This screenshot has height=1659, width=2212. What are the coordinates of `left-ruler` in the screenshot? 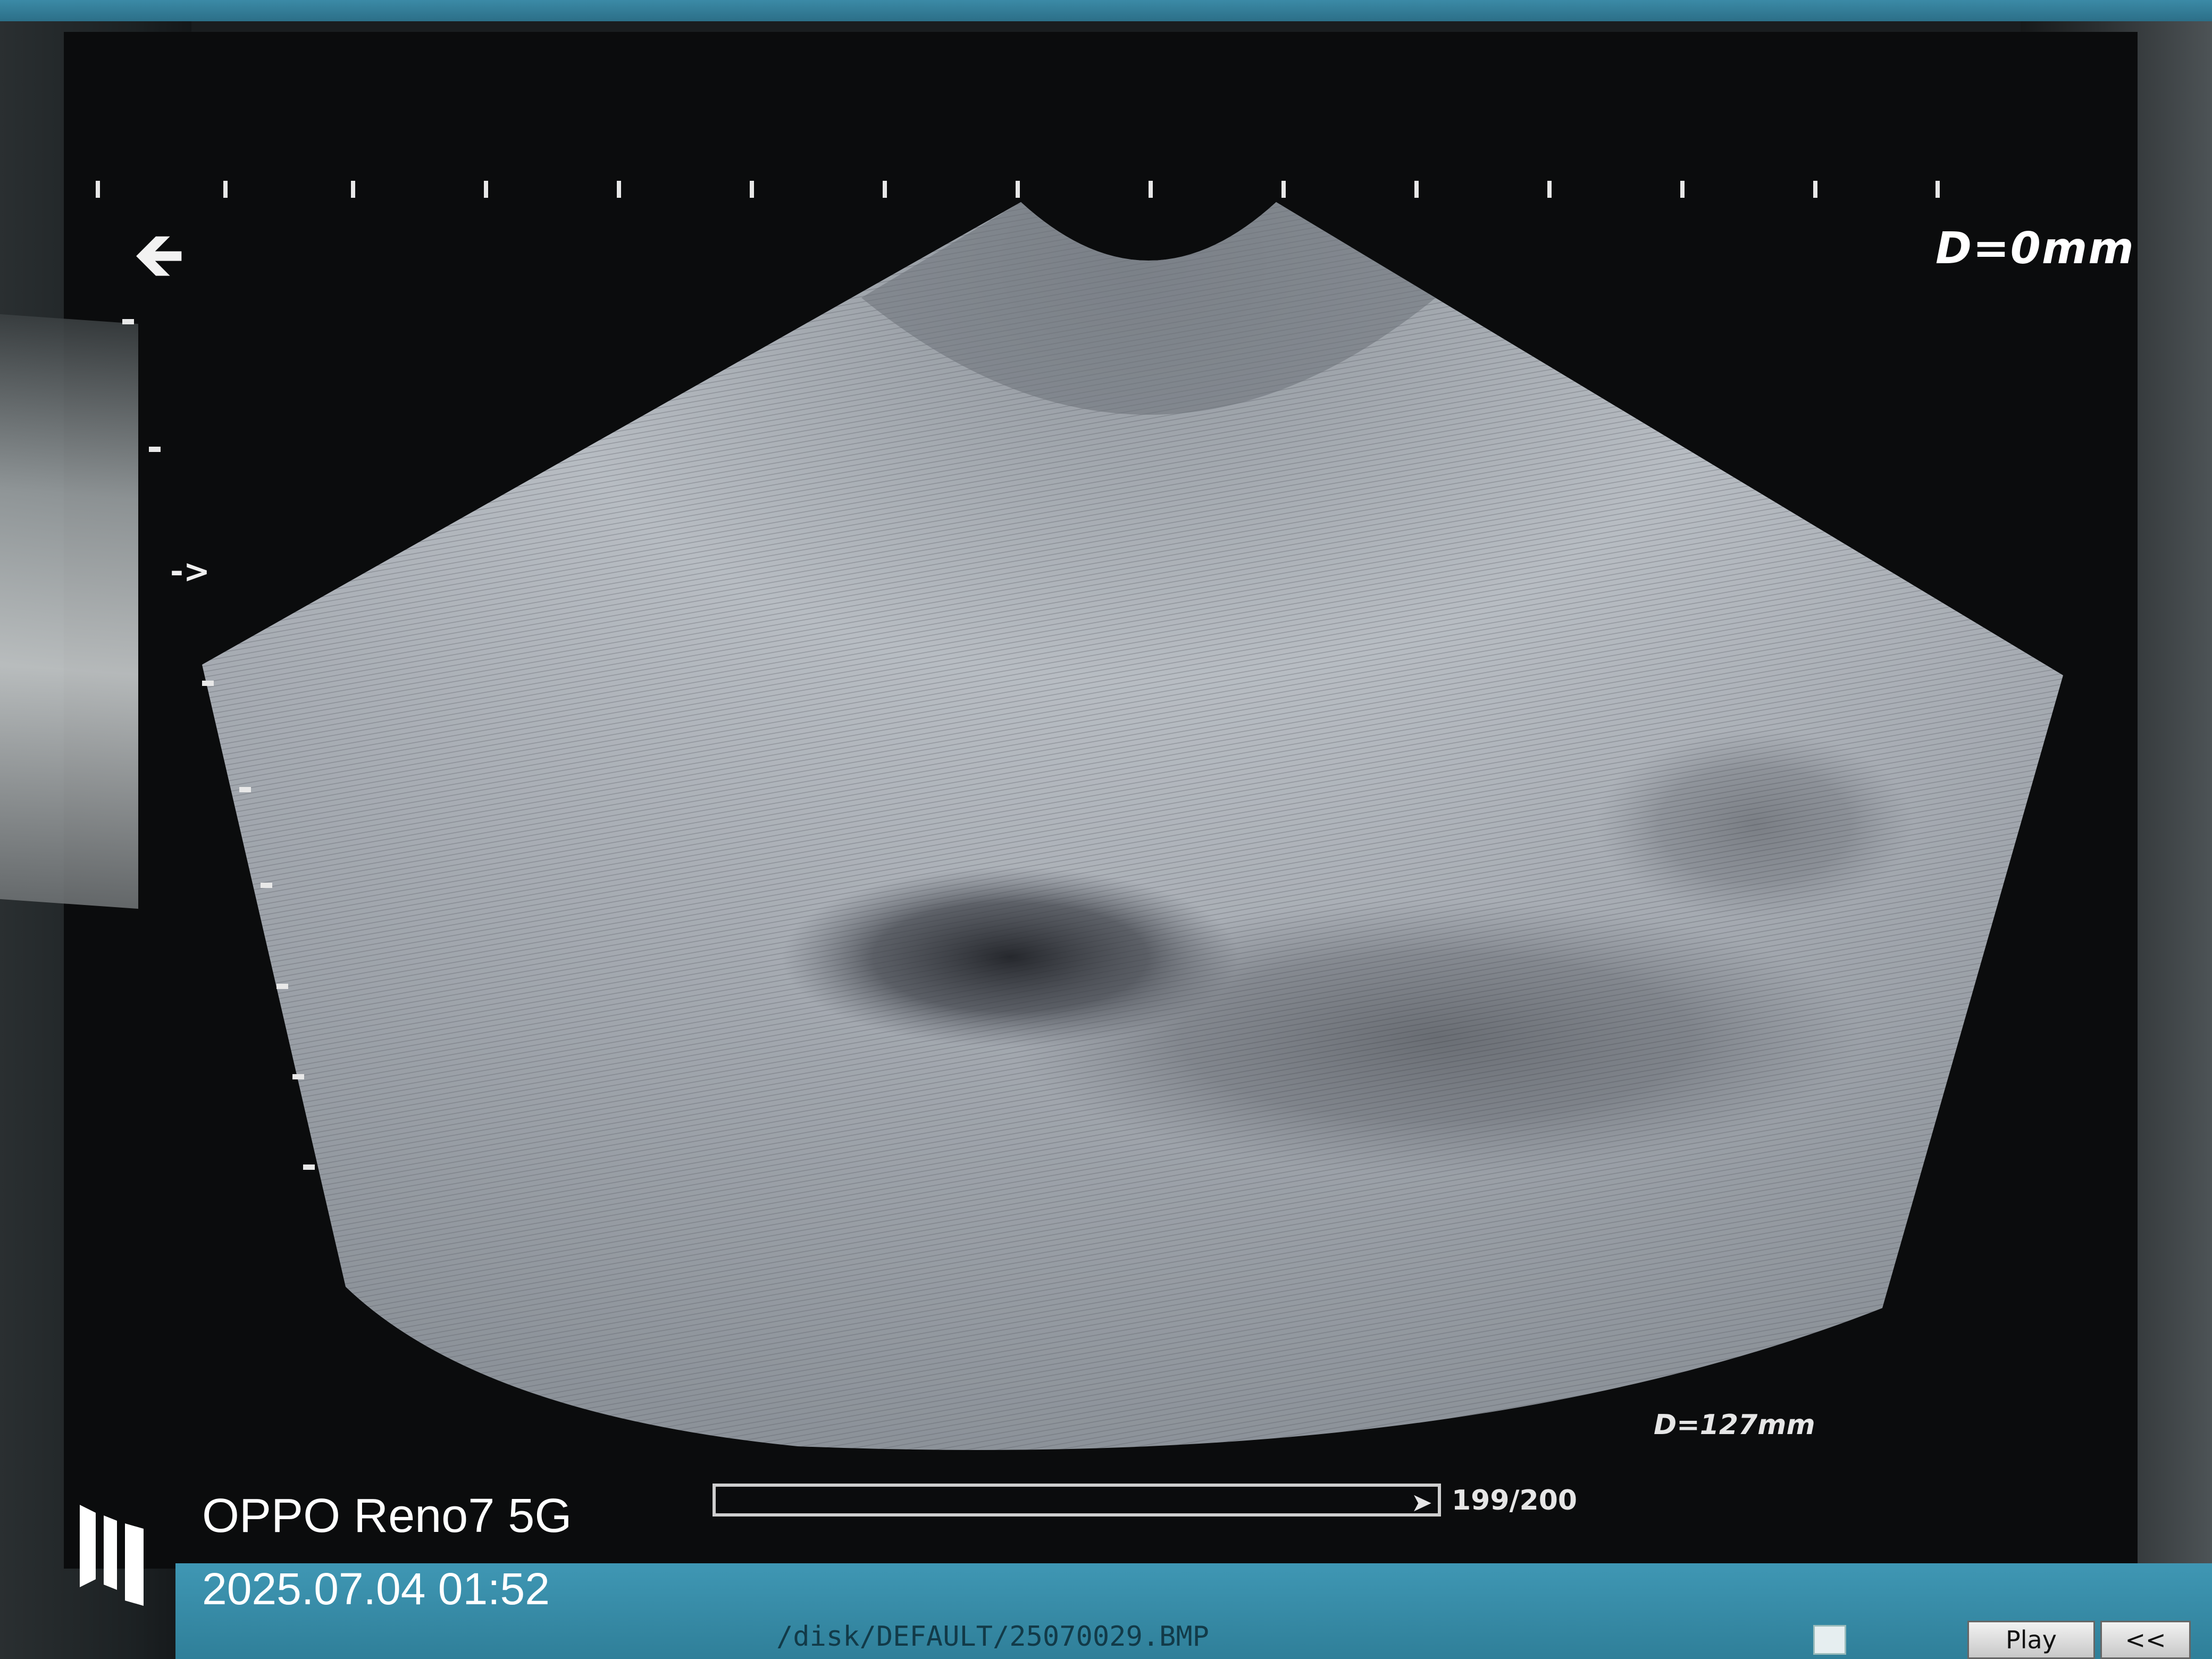 It's located at (197, 819).